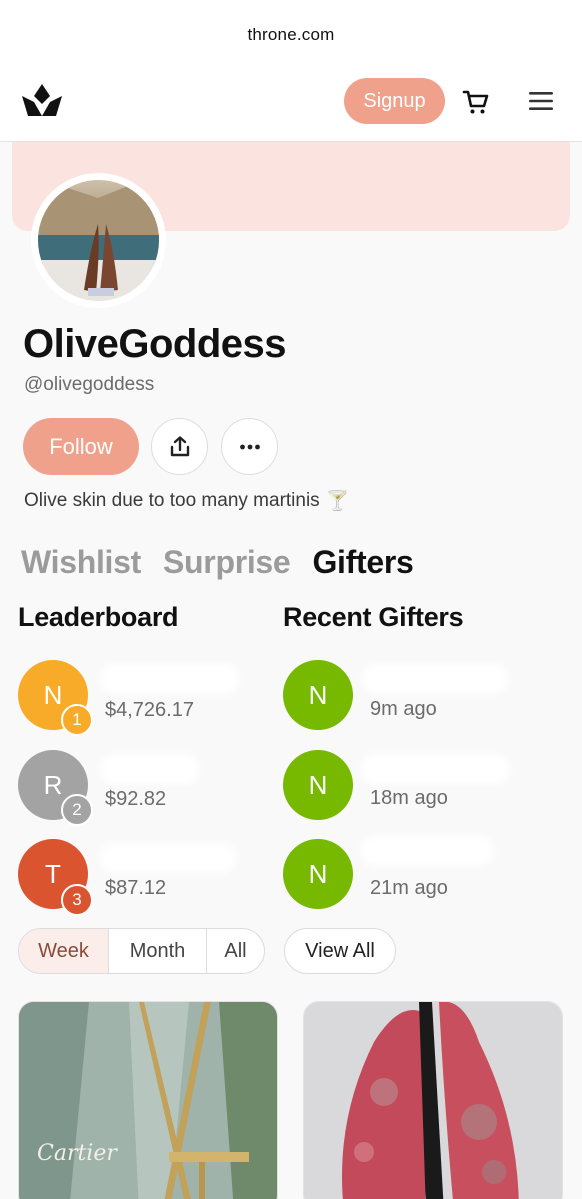  I want to click on throne-crown-logo-icon, so click(42, 101).